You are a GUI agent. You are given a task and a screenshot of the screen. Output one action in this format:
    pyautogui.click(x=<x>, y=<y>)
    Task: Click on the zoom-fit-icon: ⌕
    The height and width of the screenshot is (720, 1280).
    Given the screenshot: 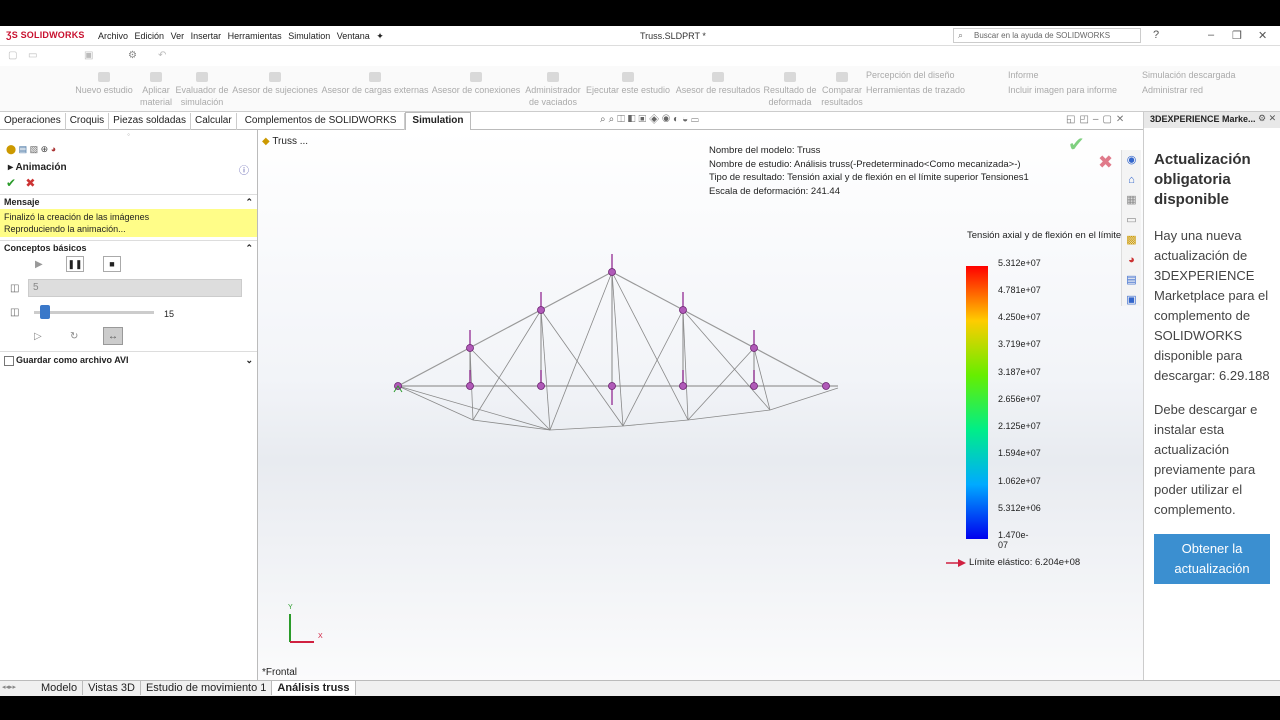 What is the action you would take?
    pyautogui.click(x=604, y=119)
    